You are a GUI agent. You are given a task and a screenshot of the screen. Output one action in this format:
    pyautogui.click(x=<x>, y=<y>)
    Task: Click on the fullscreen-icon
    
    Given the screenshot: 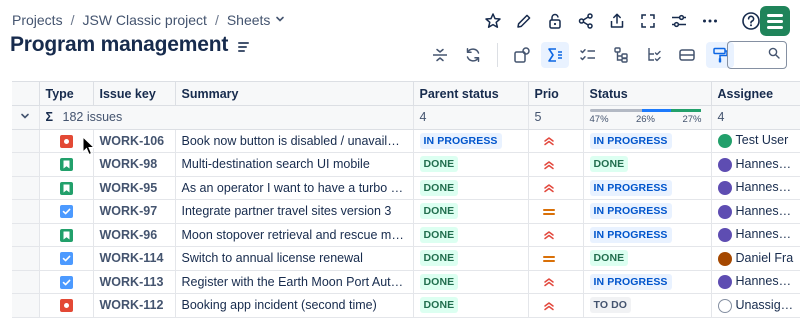 What is the action you would take?
    pyautogui.click(x=648, y=21)
    